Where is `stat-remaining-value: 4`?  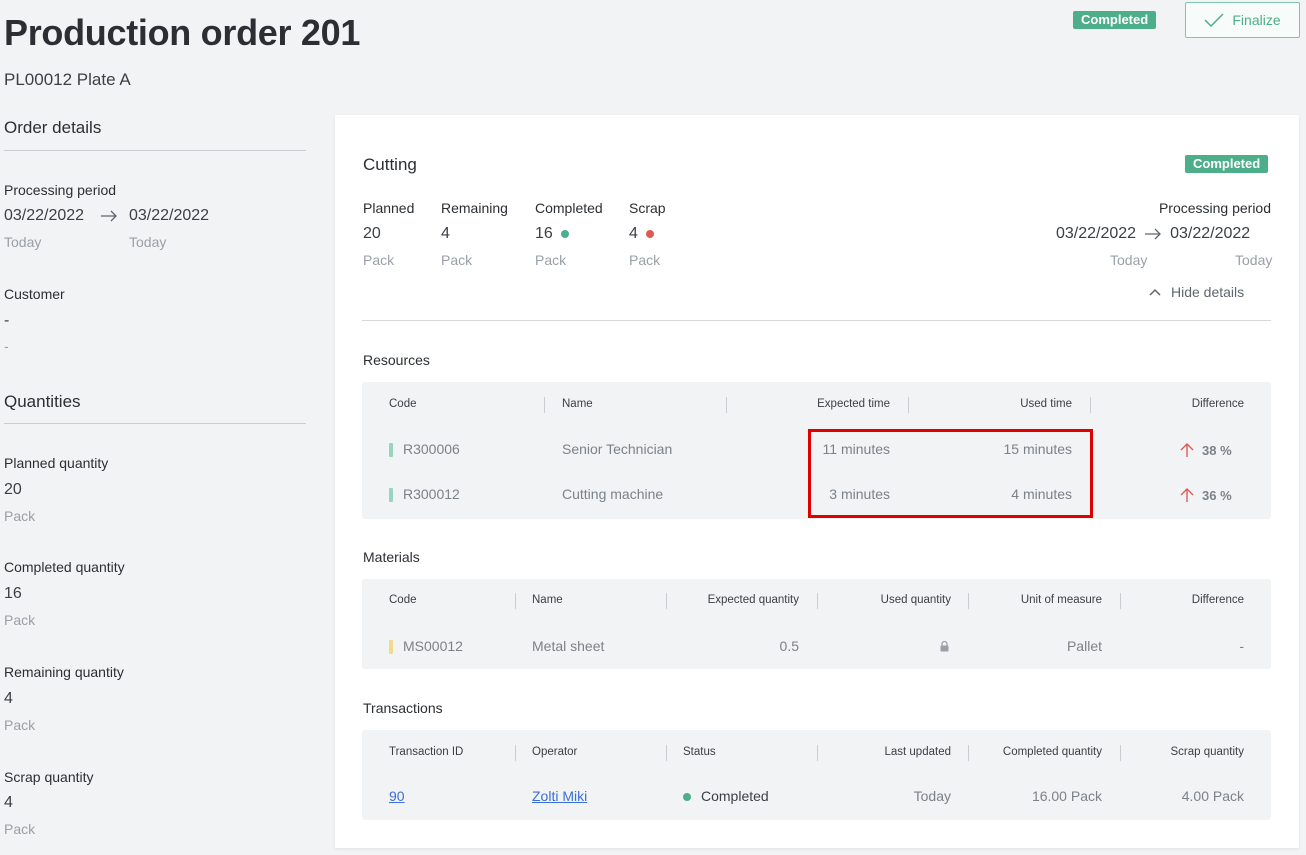
stat-remaining-value: 4 is located at coordinates (474, 234).